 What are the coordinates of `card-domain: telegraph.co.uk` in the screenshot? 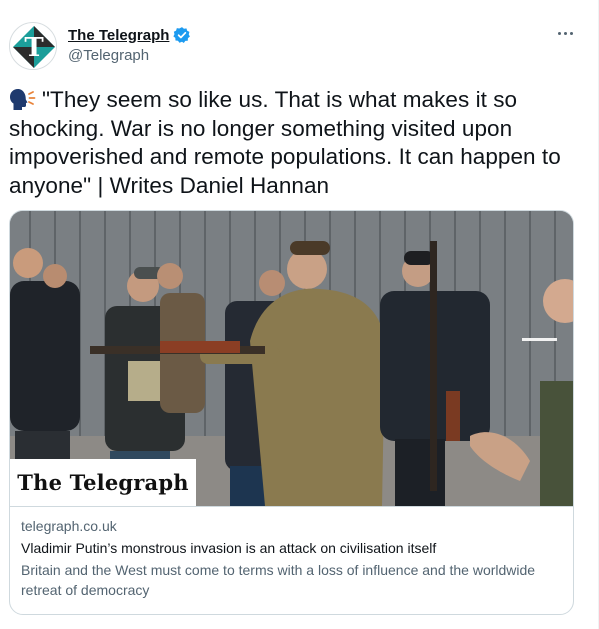 It's located at (69, 526).